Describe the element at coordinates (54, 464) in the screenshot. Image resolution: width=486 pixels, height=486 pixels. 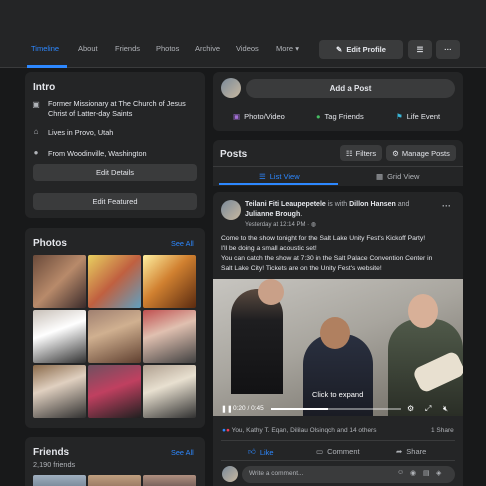
I see `friends-count: 2,190 friends` at that location.